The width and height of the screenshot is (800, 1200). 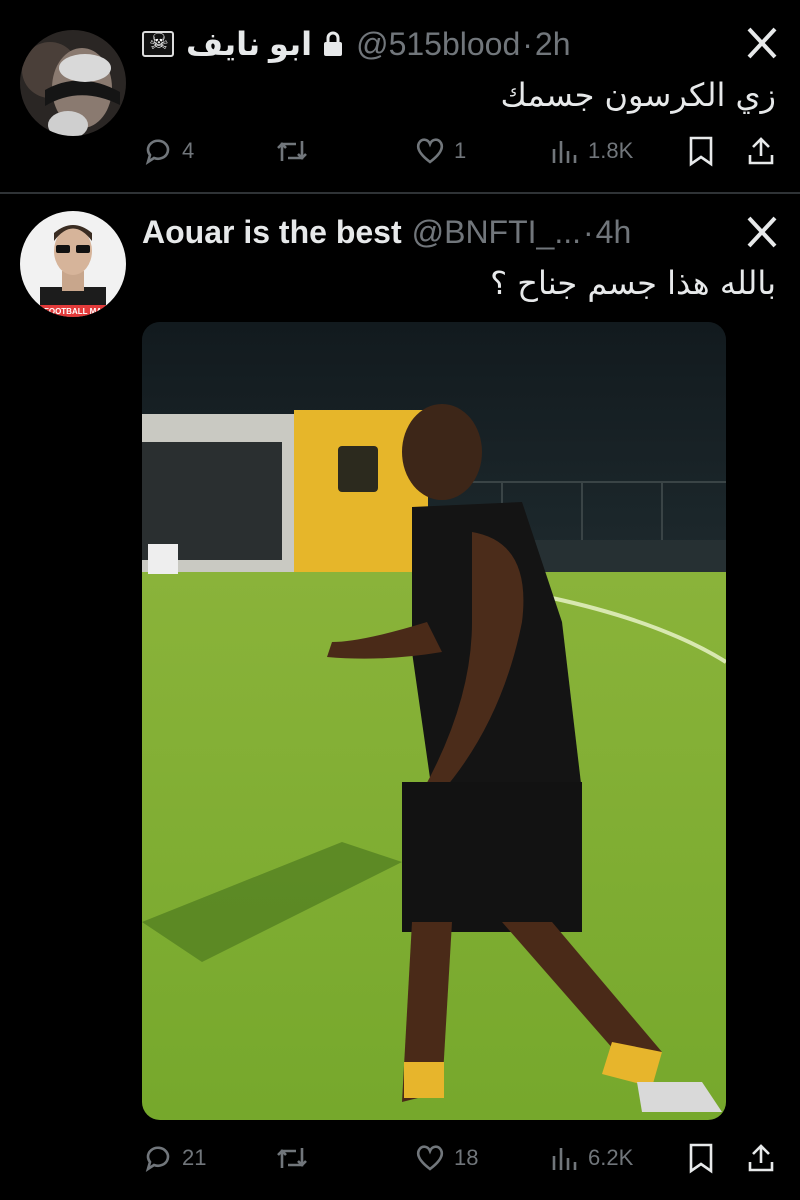 What do you see at coordinates (466, 1157) in the screenshot?
I see `like-count: 18` at bounding box center [466, 1157].